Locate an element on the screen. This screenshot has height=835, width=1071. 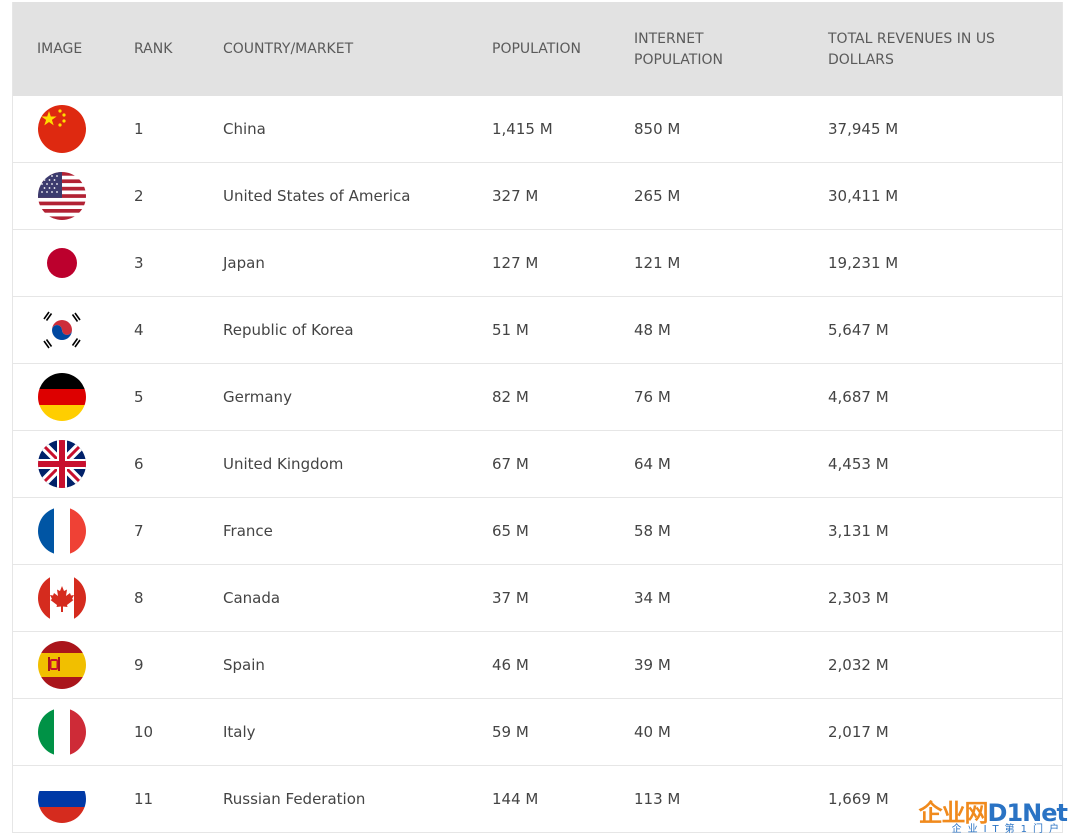
korea-flag-icon is located at coordinates (62, 330).